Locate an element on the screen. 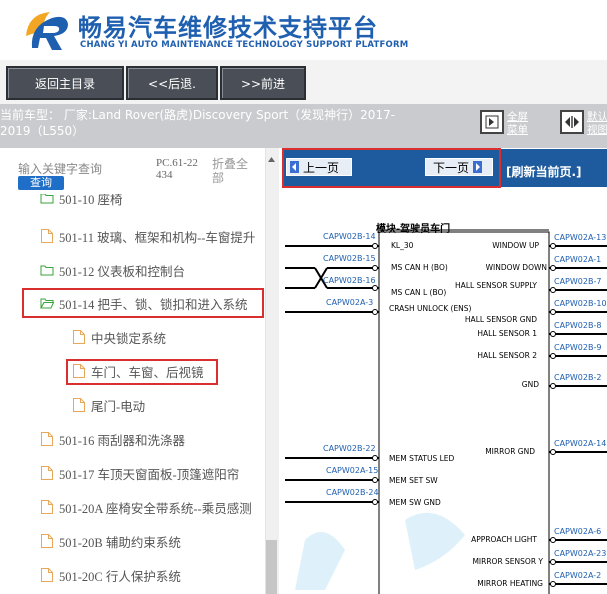 The height and width of the screenshot is (594, 607). signal-label: MS CAN L (BO) is located at coordinates (419, 292).